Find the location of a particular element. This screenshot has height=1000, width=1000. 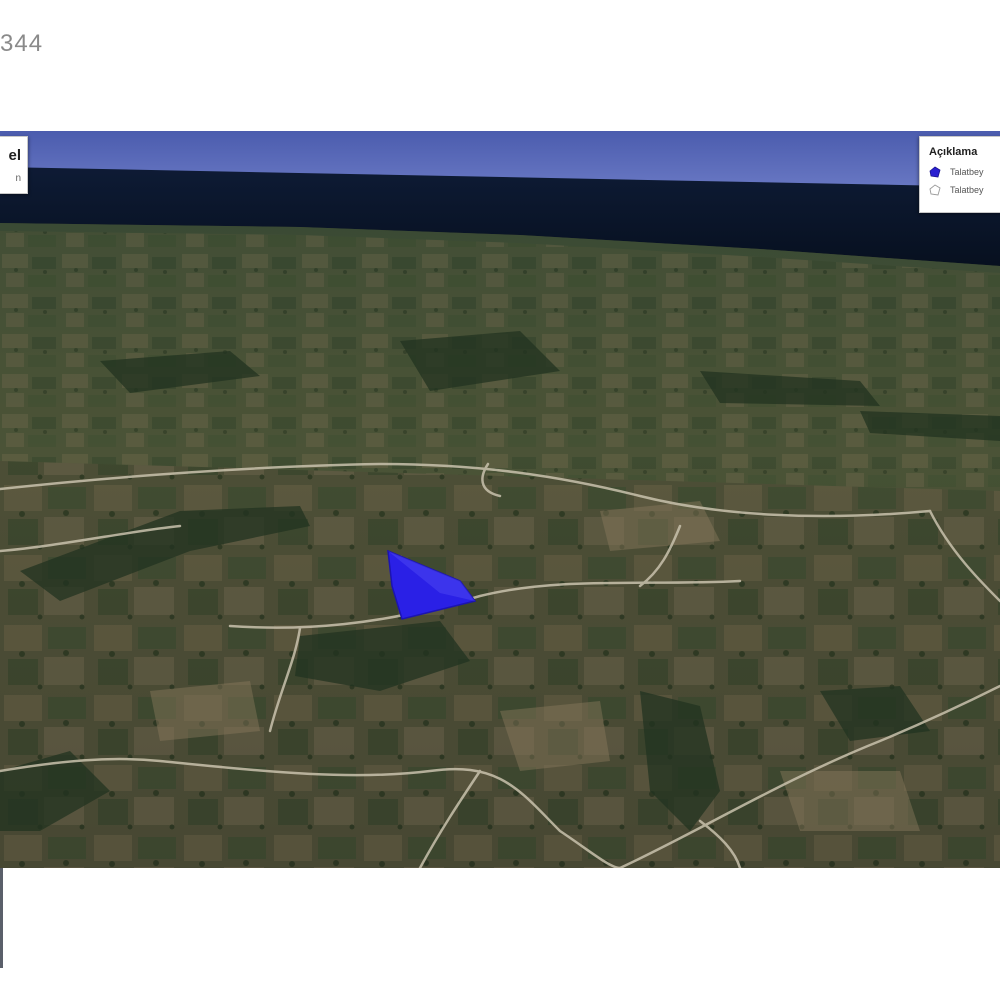

legend-item-outline: Talatbey is located at coordinates (956, 190).